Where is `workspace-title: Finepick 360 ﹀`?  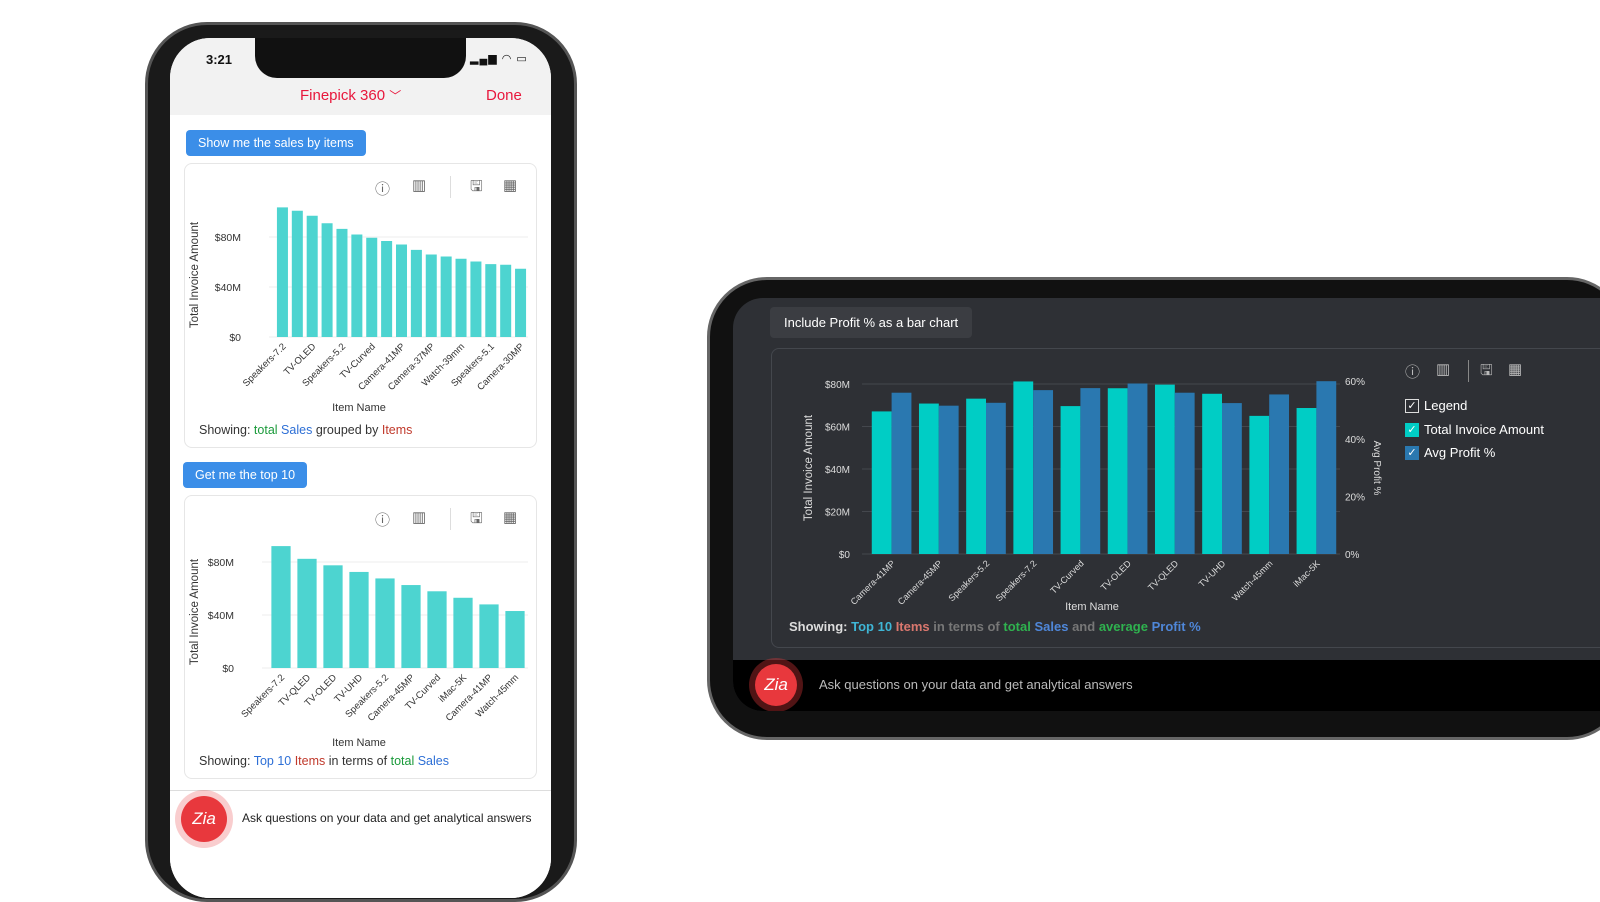 workspace-title: Finepick 360 ﹀ is located at coordinates (350, 95).